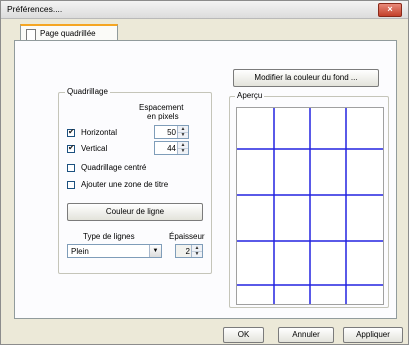 Image resolution: width=413 pixels, height=347 pixels. What do you see at coordinates (80, 251) in the screenshot?
I see `line-type-value: Plein` at bounding box center [80, 251].